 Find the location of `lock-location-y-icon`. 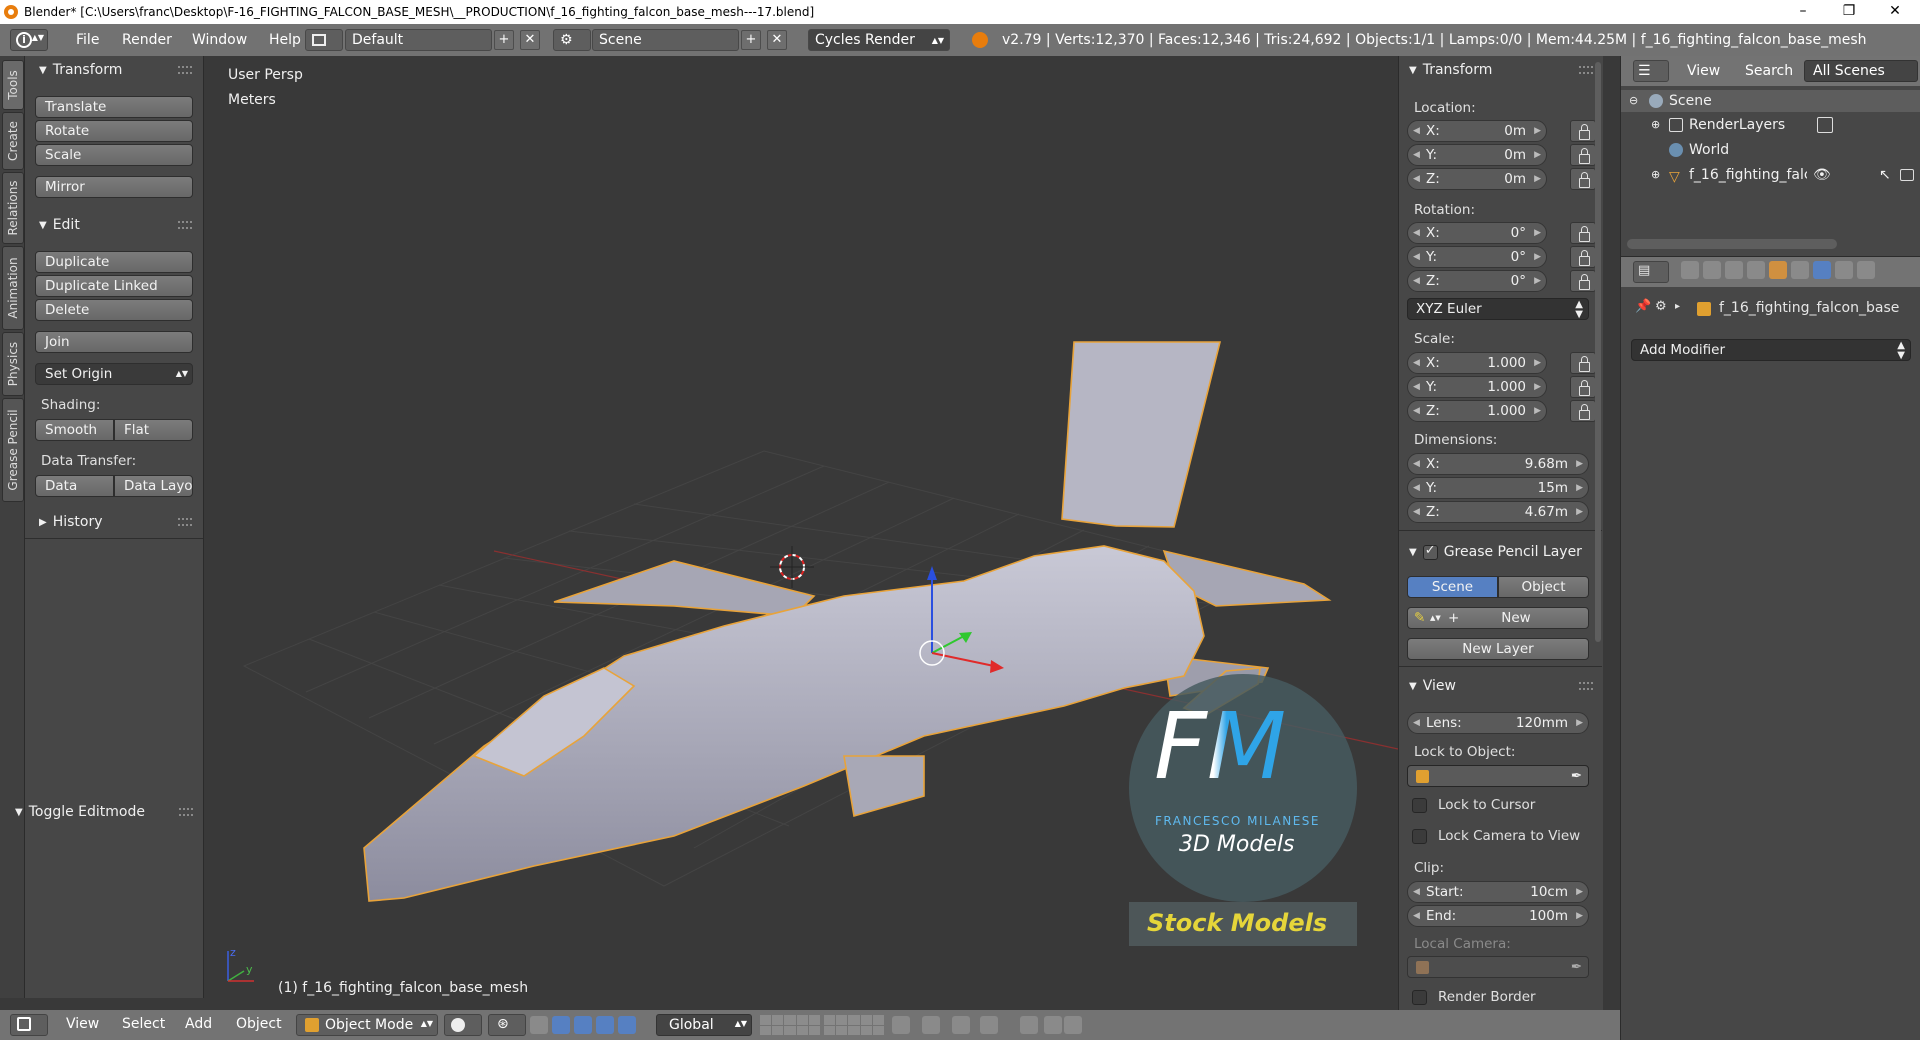

lock-location-y-icon is located at coordinates (1583, 155).